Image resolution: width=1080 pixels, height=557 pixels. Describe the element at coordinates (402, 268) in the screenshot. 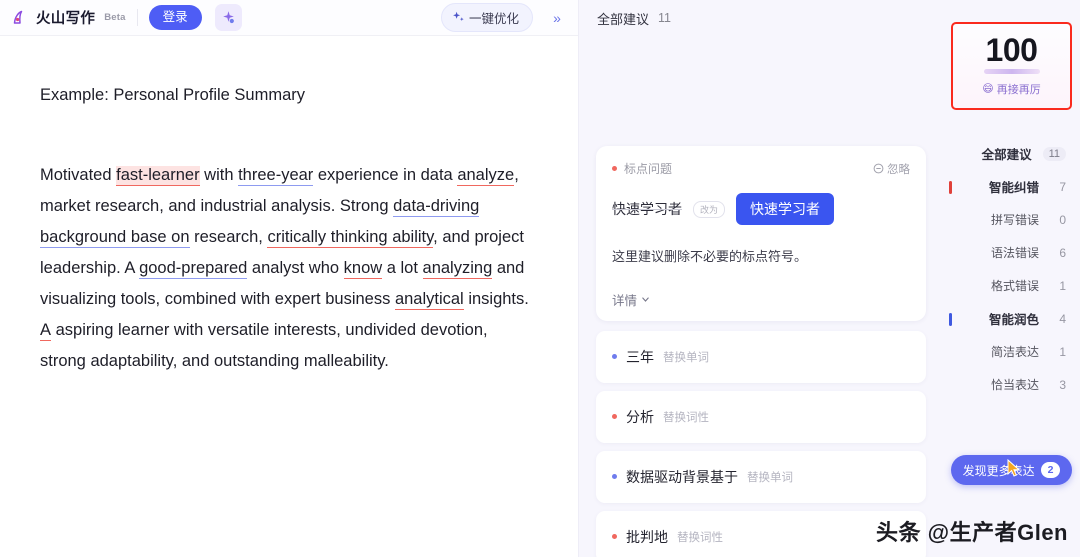

I see `text-segment: a lot` at that location.